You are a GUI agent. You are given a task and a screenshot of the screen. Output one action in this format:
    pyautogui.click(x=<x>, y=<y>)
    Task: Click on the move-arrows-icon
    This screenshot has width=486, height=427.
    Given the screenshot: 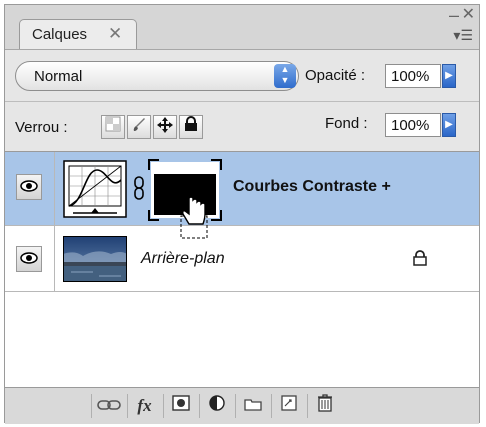 What is the action you would take?
    pyautogui.click(x=165, y=125)
    